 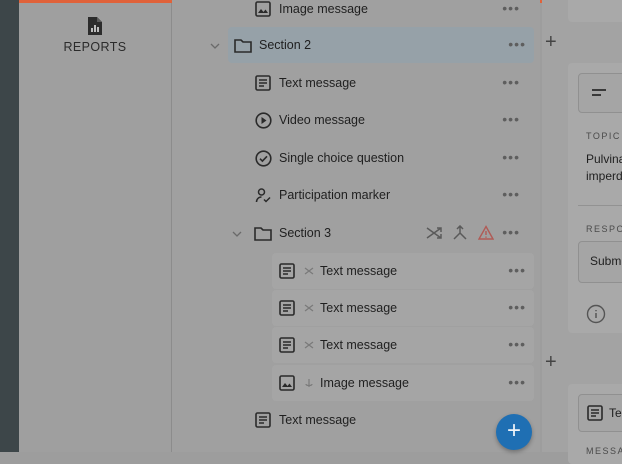 What do you see at coordinates (263, 195) in the screenshot?
I see `person-check-icon` at bounding box center [263, 195].